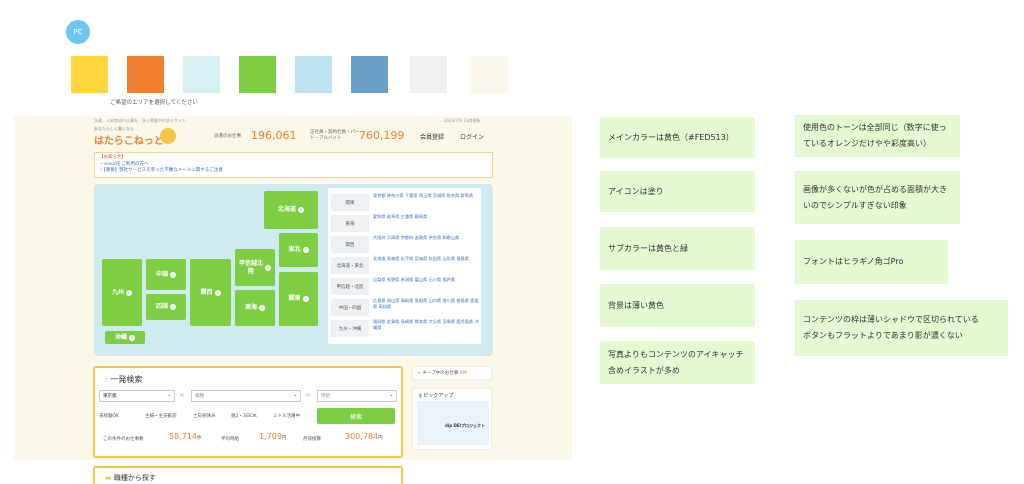  What do you see at coordinates (248, 475) in the screenshot?
I see `job-category-panel: ▬ 職種から探す` at bounding box center [248, 475].